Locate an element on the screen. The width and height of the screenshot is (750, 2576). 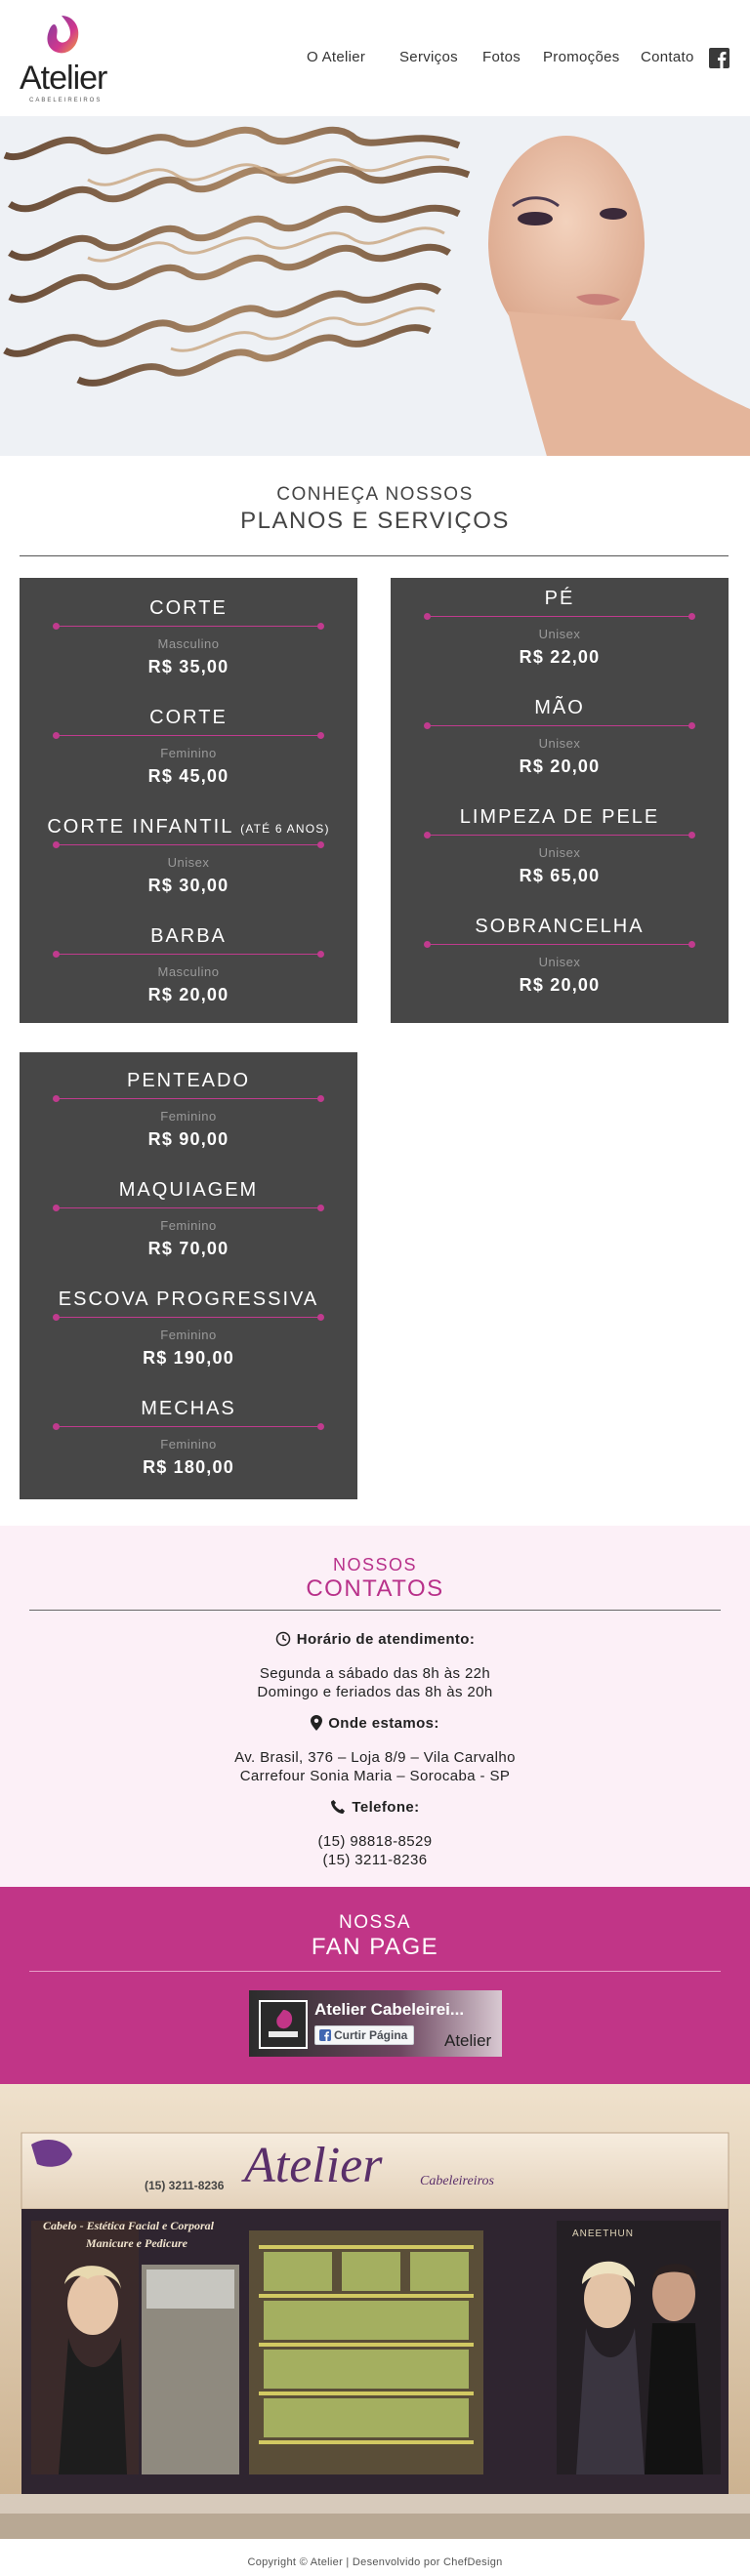
phone-label: Telefone: is located at coordinates (386, 1807).